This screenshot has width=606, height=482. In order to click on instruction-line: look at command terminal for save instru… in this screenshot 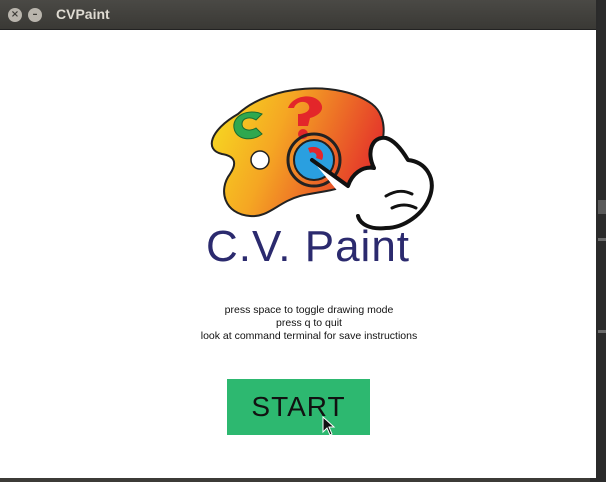, I will do `click(309, 336)`.